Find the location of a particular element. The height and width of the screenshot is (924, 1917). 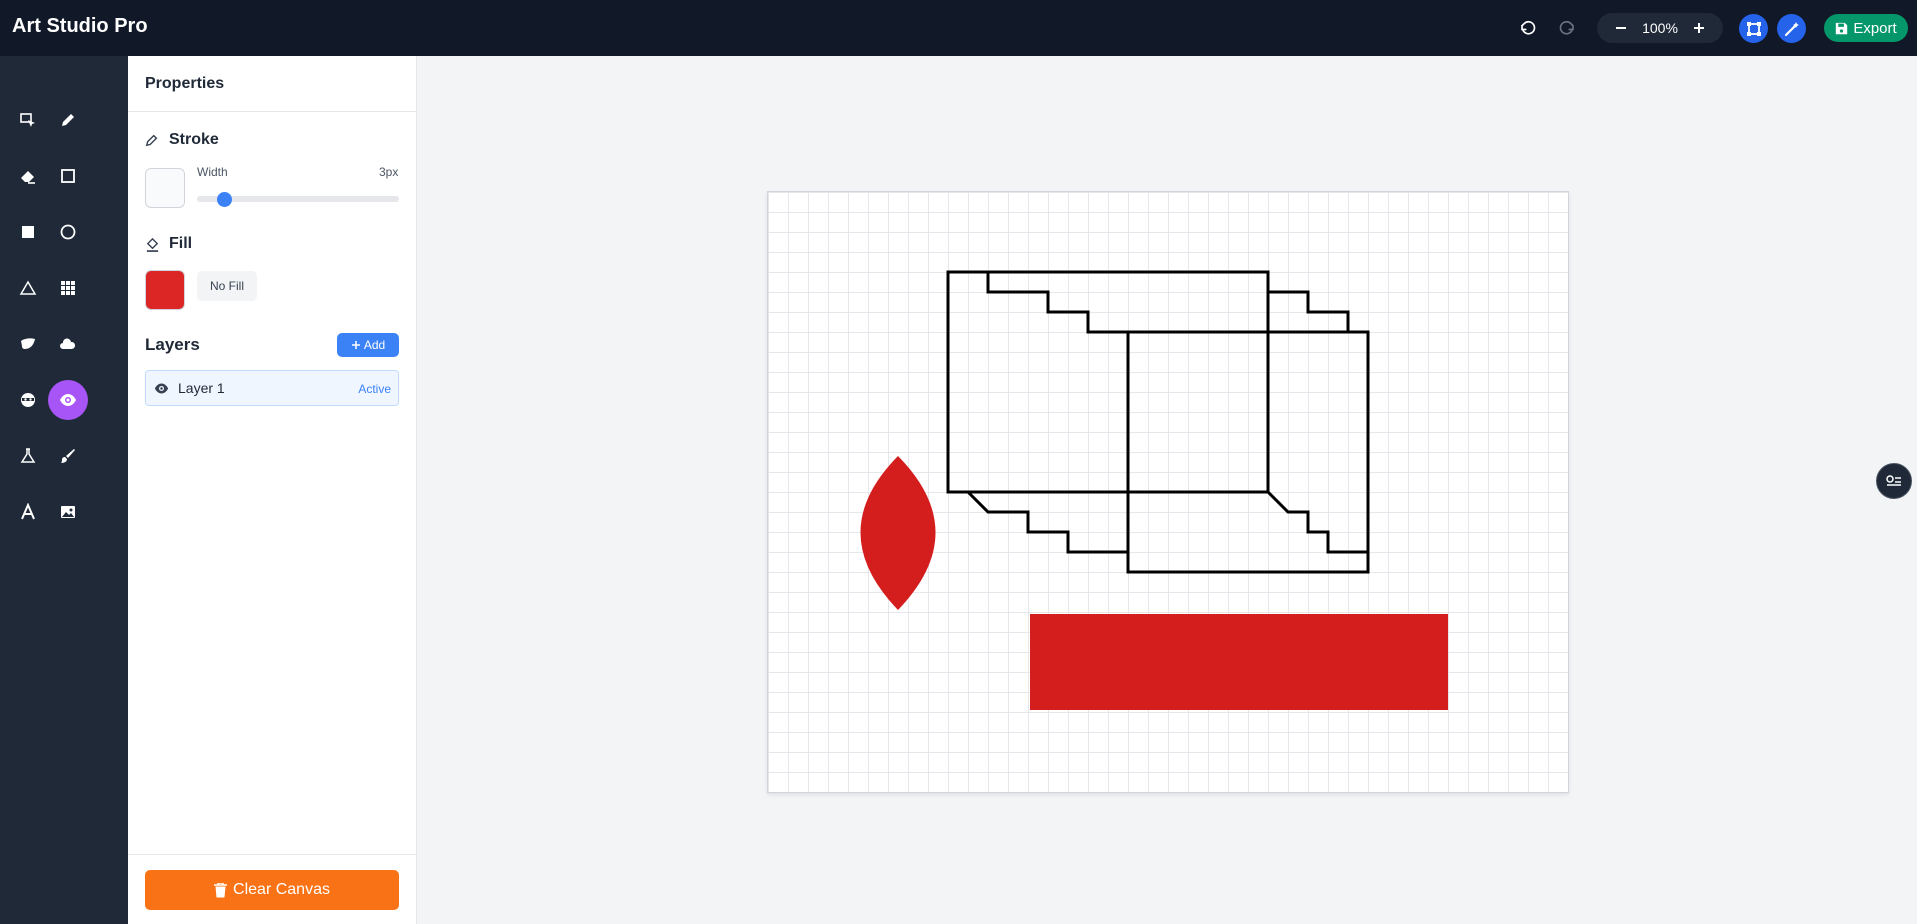

panel-title: Properties is located at coordinates (185, 83).